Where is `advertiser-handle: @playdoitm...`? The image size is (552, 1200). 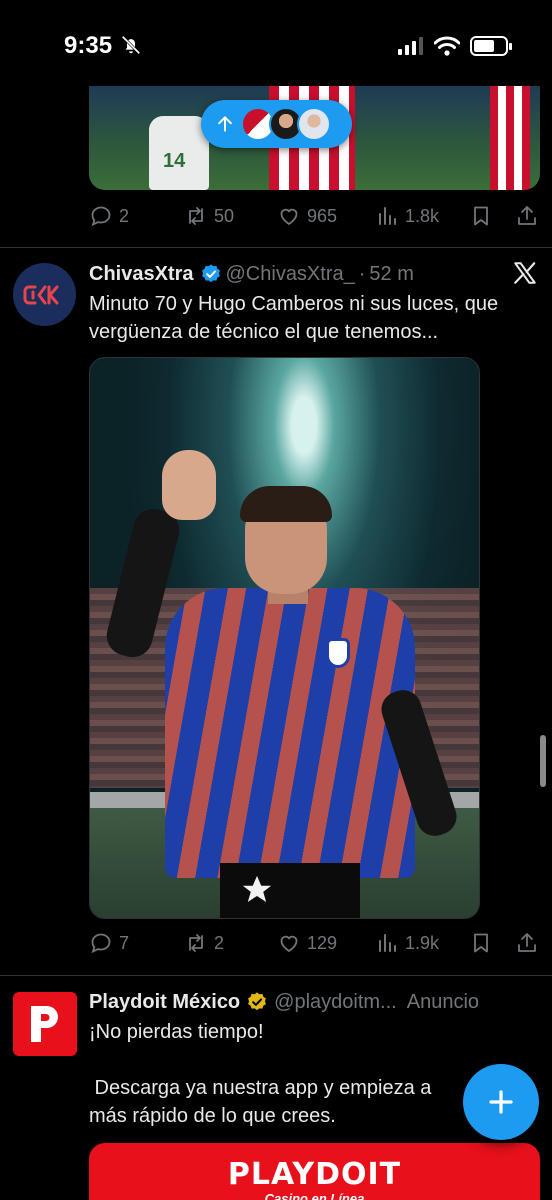
advertiser-handle: @playdoitm... is located at coordinates (335, 1002).